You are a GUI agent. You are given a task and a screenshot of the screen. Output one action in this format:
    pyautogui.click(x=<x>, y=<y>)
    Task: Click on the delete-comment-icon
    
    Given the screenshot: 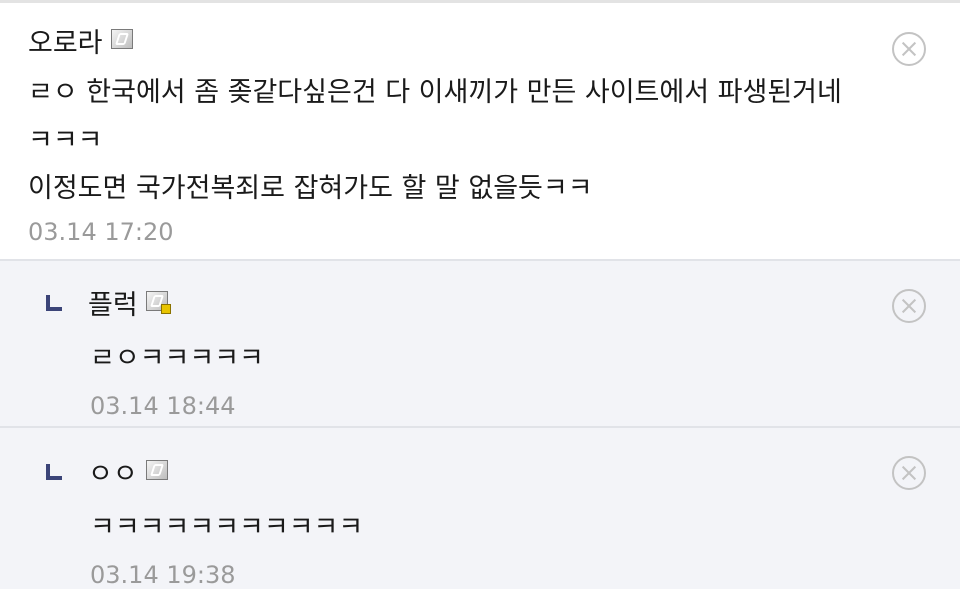 What is the action you would take?
    pyautogui.click(x=909, y=49)
    